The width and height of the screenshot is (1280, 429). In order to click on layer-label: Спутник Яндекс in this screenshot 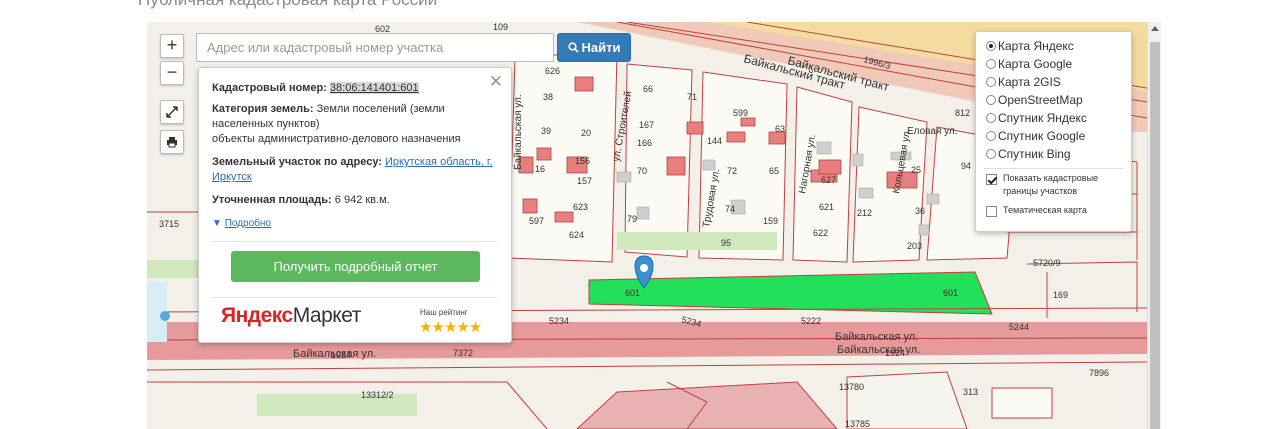, I will do `click(1042, 118)`.